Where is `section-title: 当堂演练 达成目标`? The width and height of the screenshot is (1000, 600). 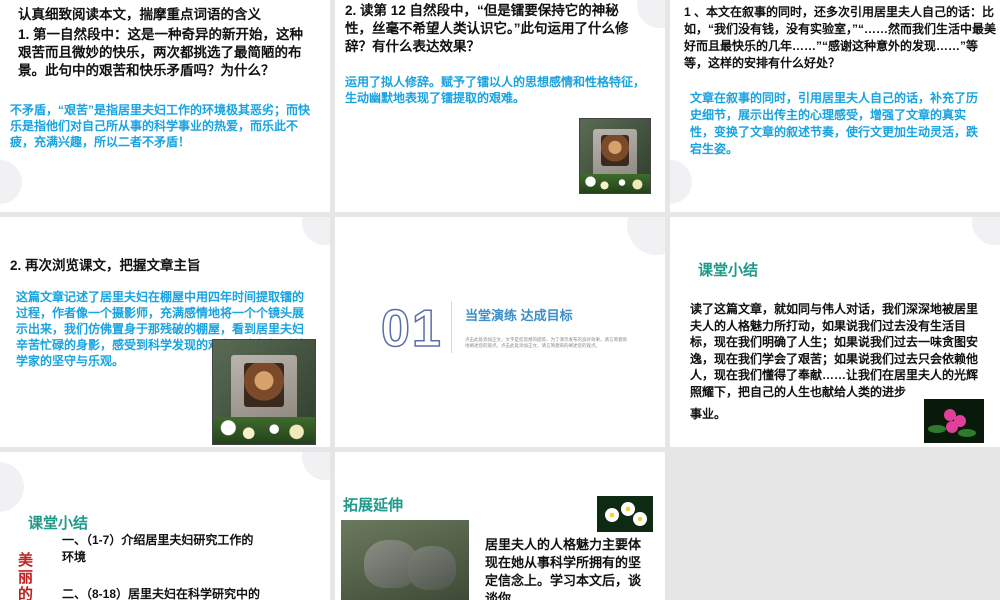
section-title: 当堂演练 达成目标 is located at coordinates (519, 315).